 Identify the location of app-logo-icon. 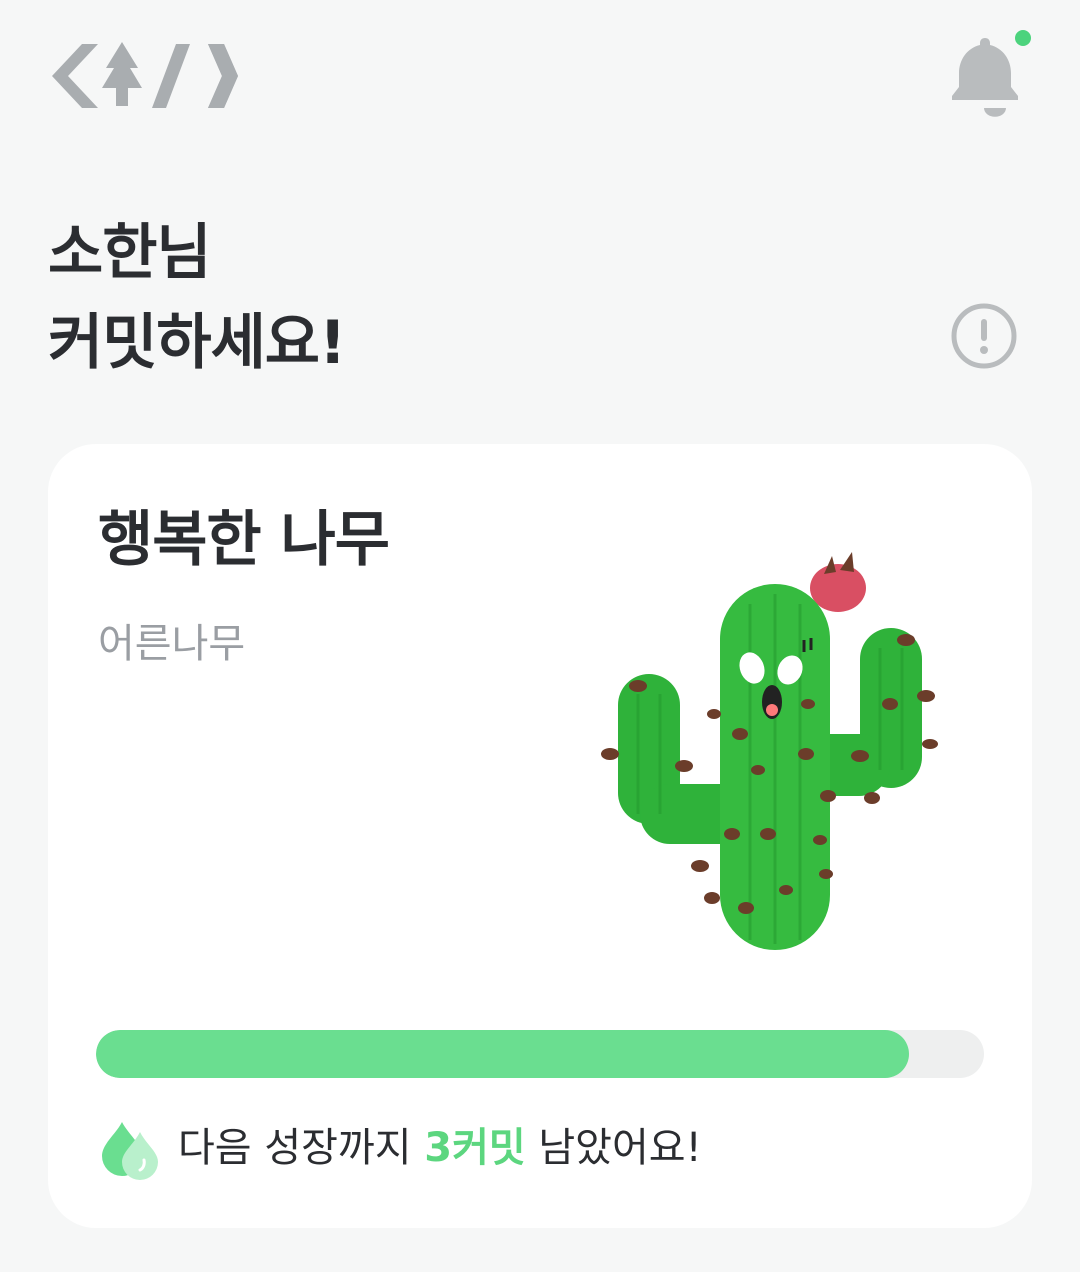
(145, 75).